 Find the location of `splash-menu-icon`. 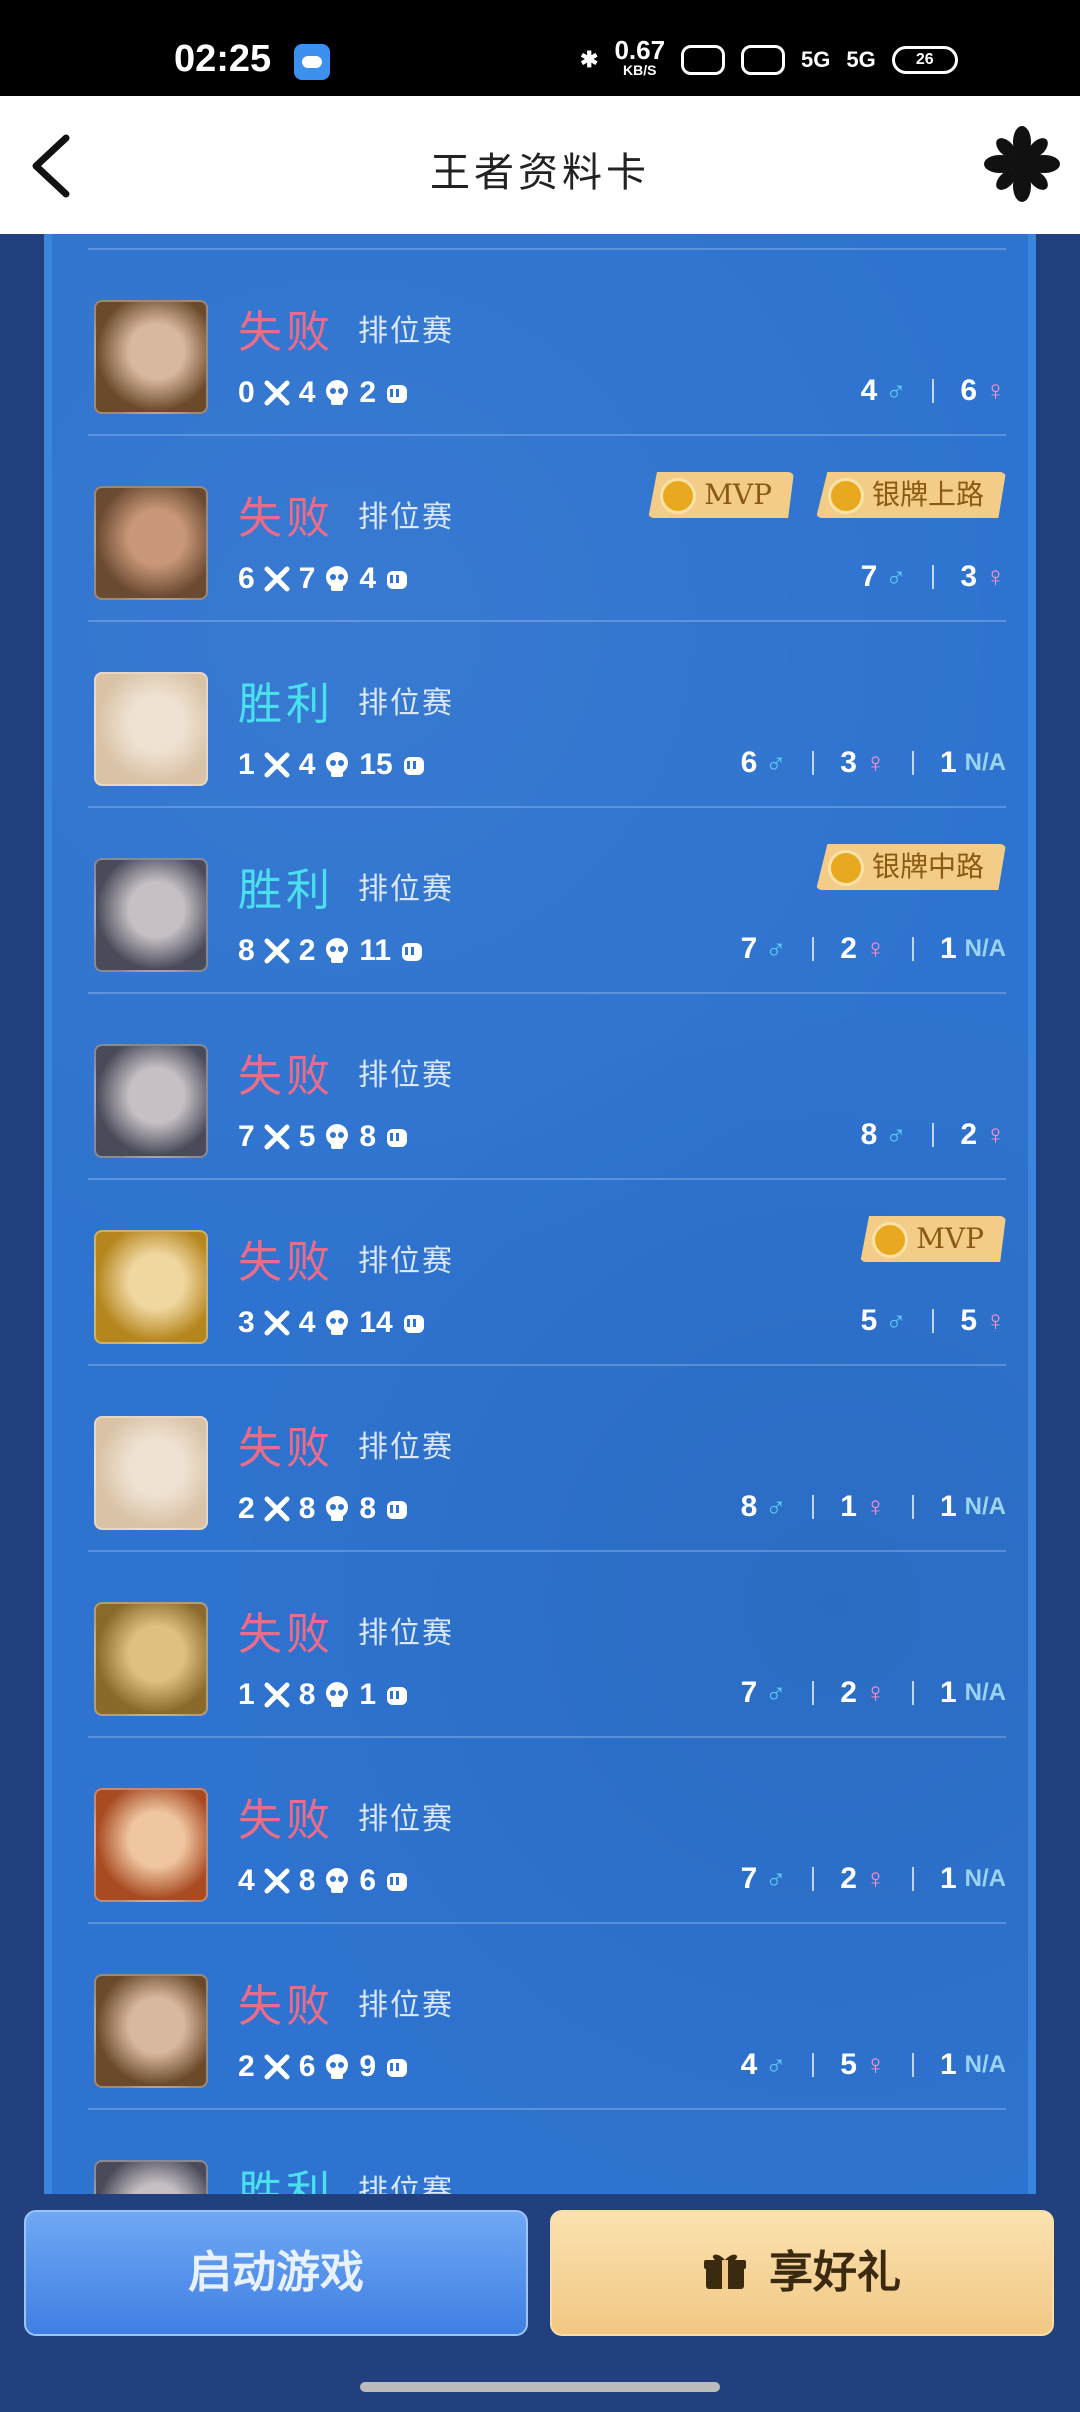

splash-menu-icon is located at coordinates (1022, 164).